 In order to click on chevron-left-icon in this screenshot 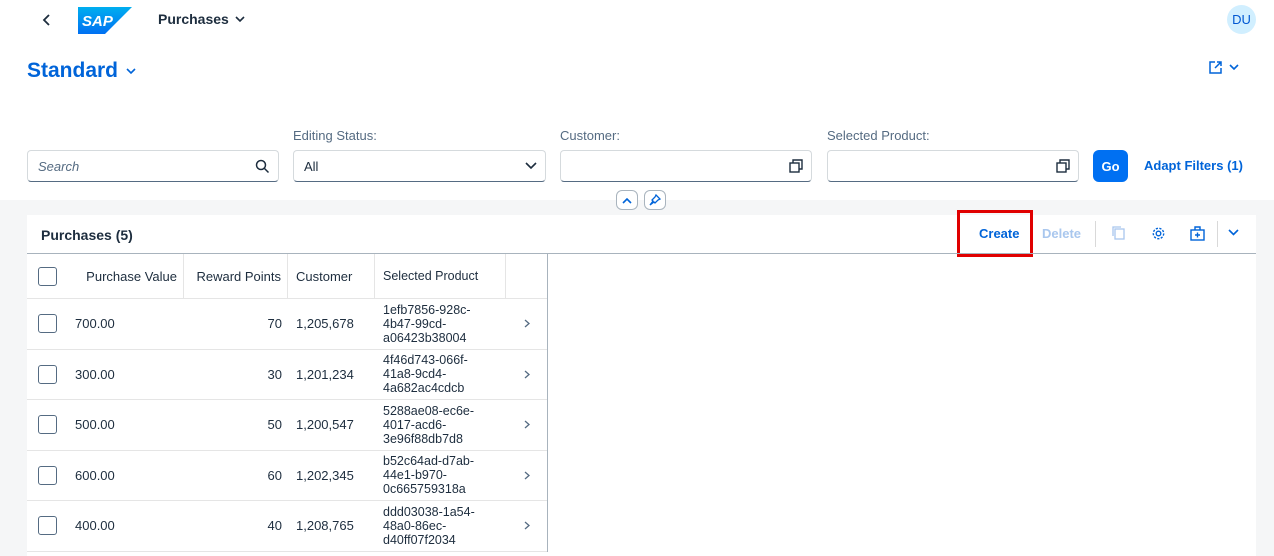, I will do `click(46, 20)`.